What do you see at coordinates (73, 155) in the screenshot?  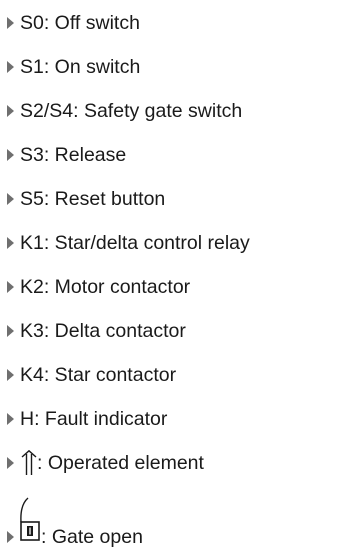 I see `legend-label: S3: Release` at bounding box center [73, 155].